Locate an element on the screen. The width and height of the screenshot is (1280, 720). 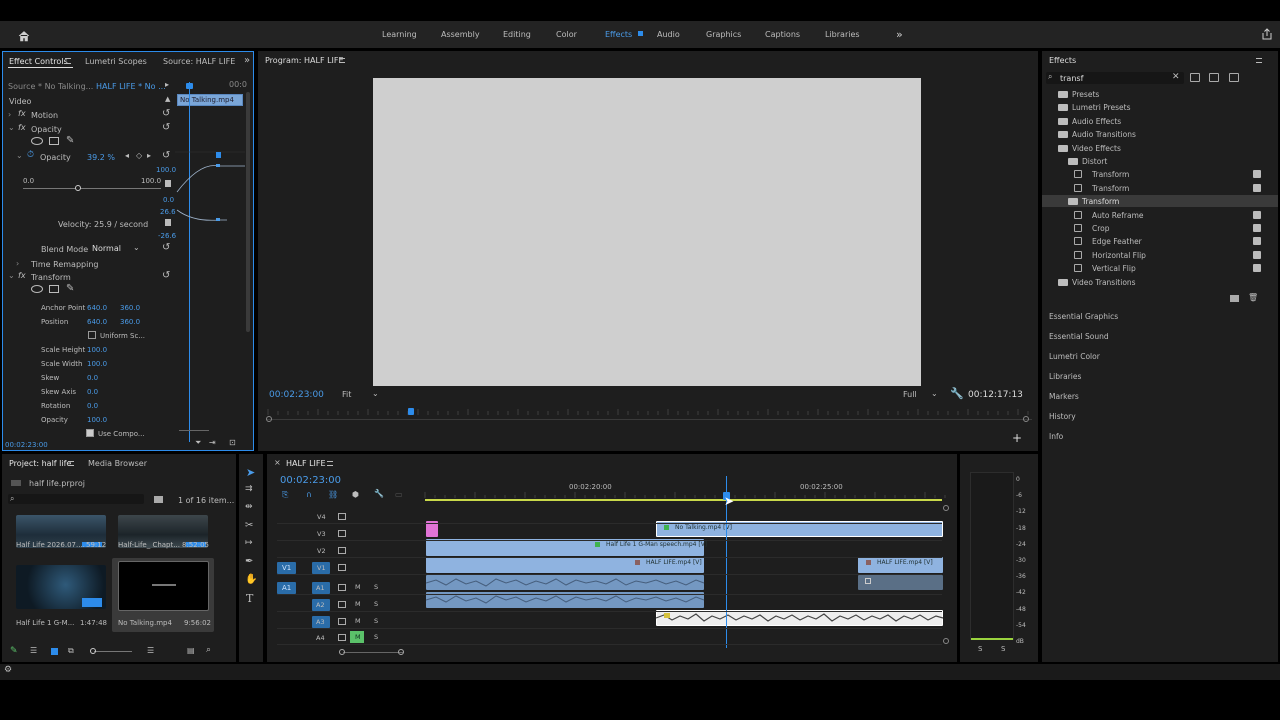
scroll-up-icon: ▲ is located at coordinates (167, 99).